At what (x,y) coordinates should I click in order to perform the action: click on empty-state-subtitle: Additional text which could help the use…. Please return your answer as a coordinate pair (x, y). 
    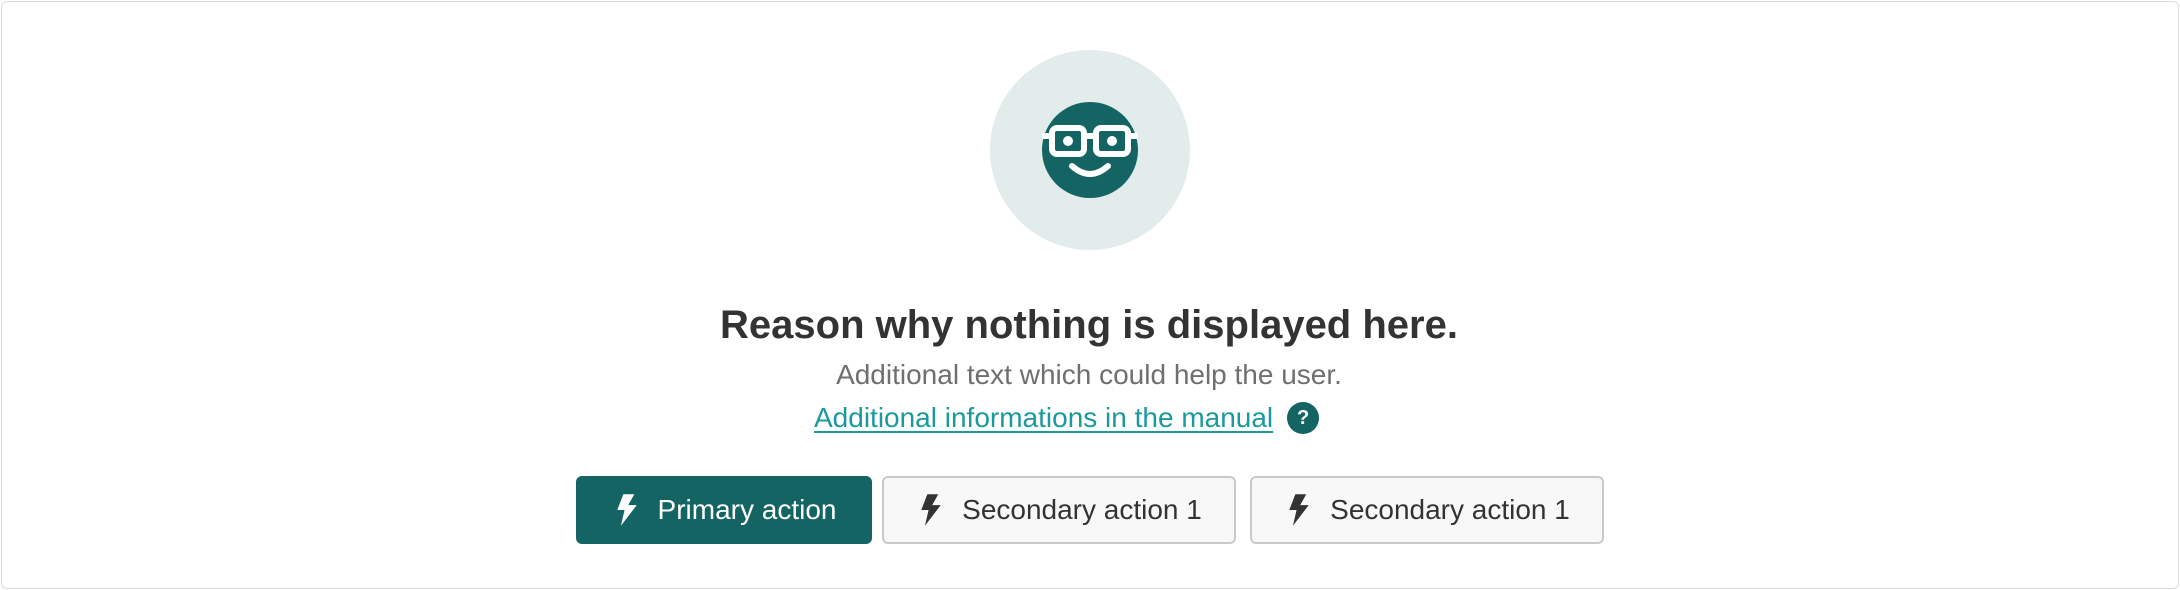
    Looking at the image, I should click on (1089, 374).